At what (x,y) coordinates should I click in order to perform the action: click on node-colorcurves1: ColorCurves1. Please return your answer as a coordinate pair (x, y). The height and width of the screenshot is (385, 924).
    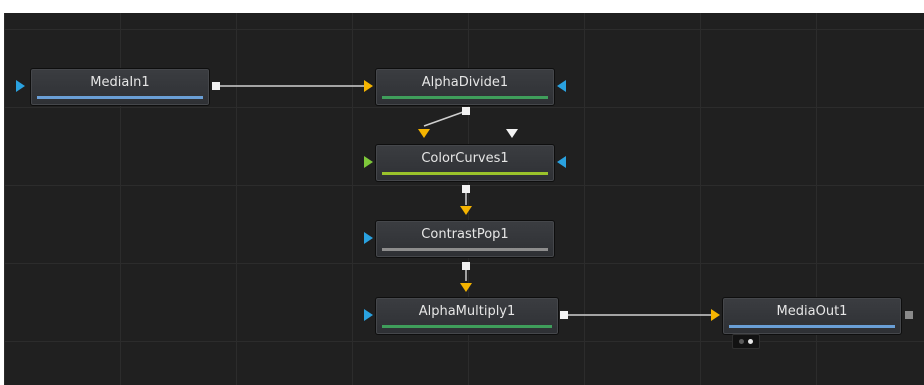
    Looking at the image, I should click on (465, 163).